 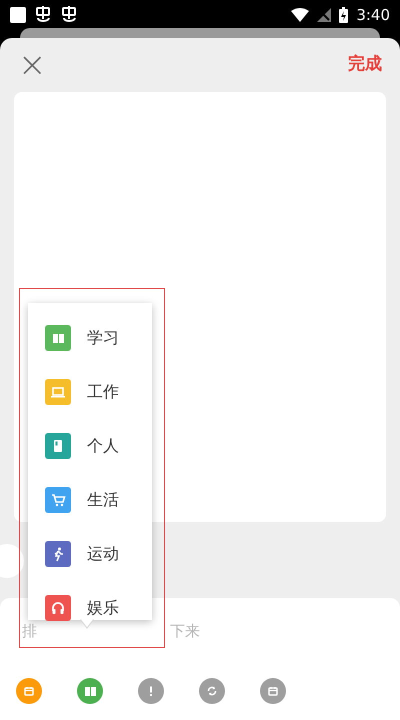 What do you see at coordinates (18, 15) in the screenshot?
I see `app-icon` at bounding box center [18, 15].